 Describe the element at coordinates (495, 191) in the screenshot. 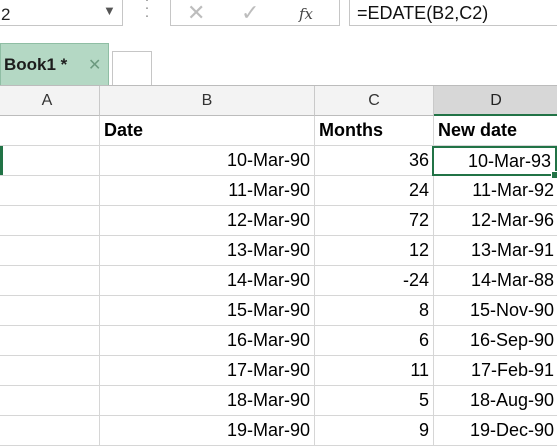

I see `cell-new-date: 11-Mar-92` at that location.